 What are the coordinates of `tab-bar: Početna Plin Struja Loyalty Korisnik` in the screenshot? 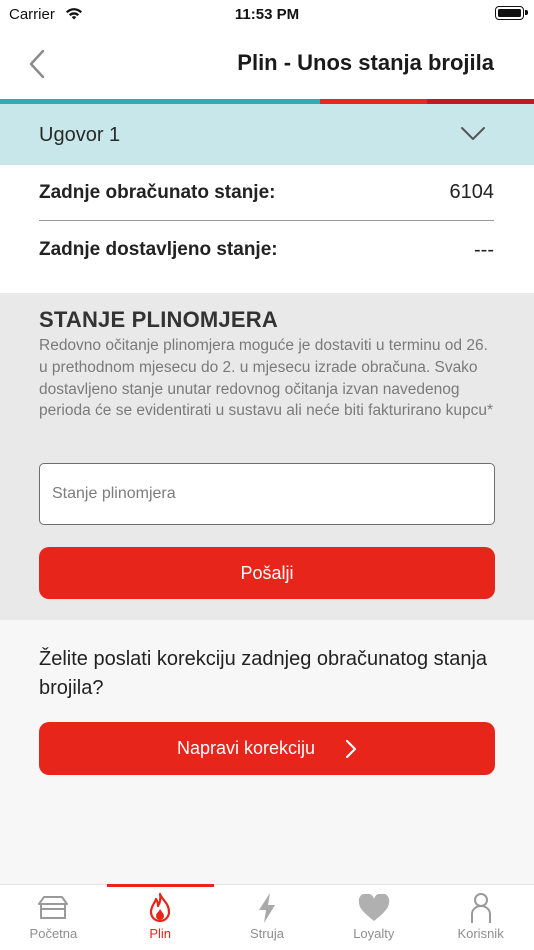 It's located at (267, 917).